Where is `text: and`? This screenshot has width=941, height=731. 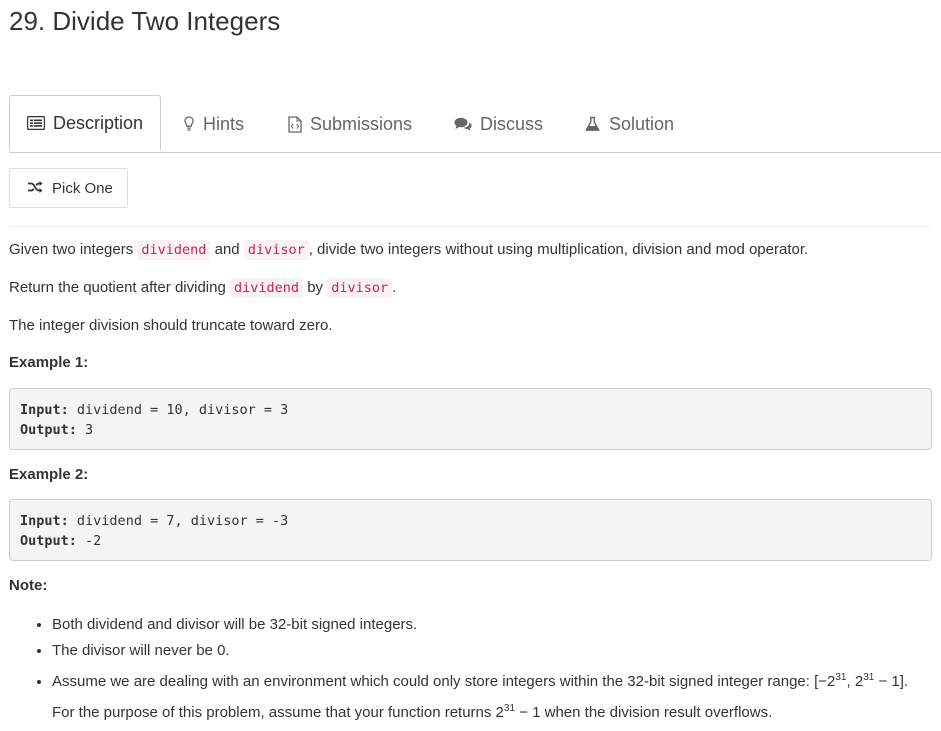 text: and is located at coordinates (227, 249).